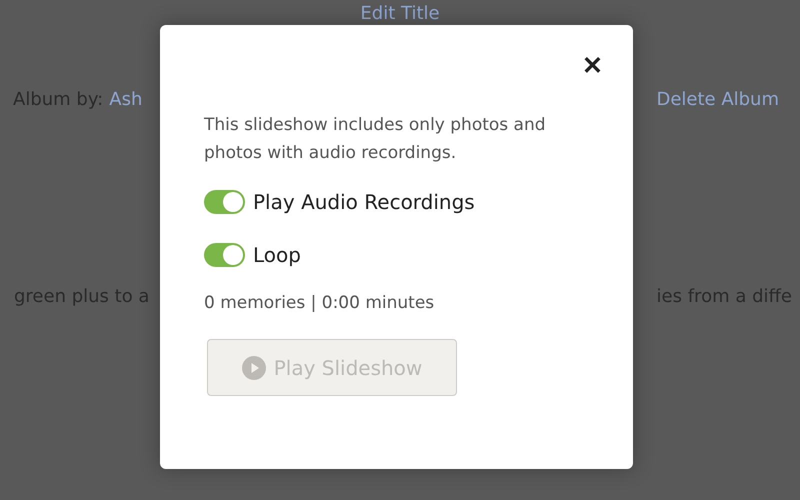 This screenshot has height=500, width=800. What do you see at coordinates (592, 66) in the screenshot?
I see `close-button: ✕` at bounding box center [592, 66].